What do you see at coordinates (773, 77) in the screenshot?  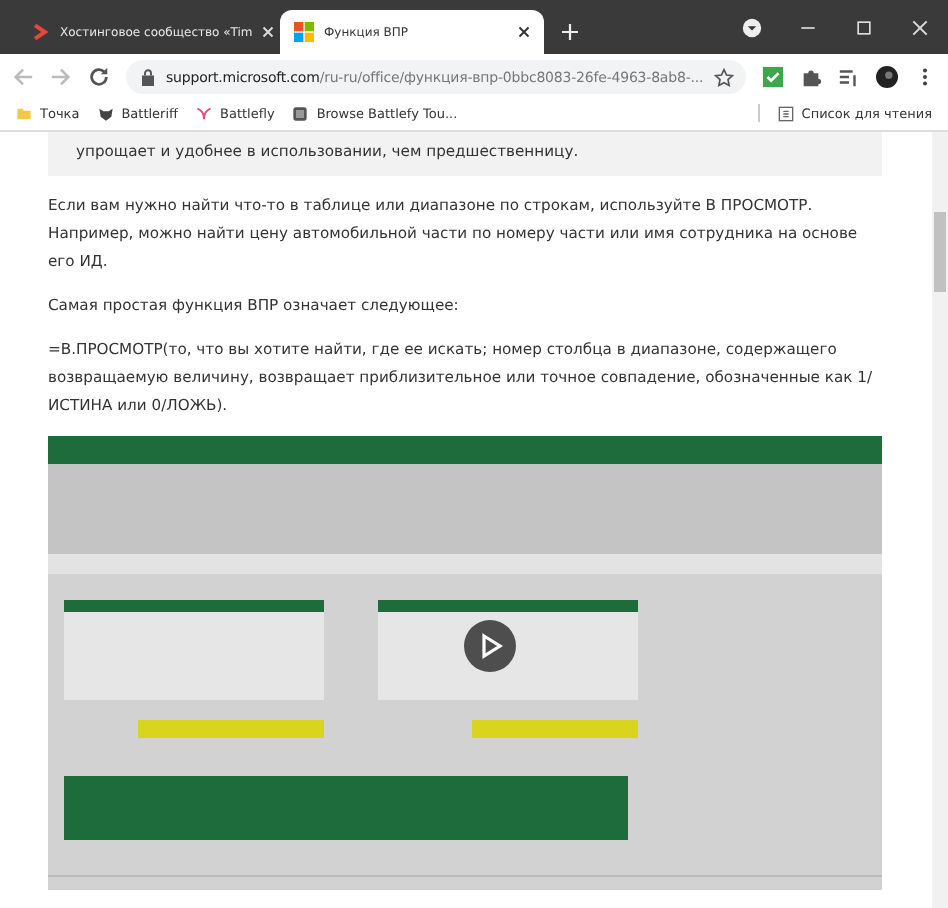 I see `checkmark-extension-icon` at bounding box center [773, 77].